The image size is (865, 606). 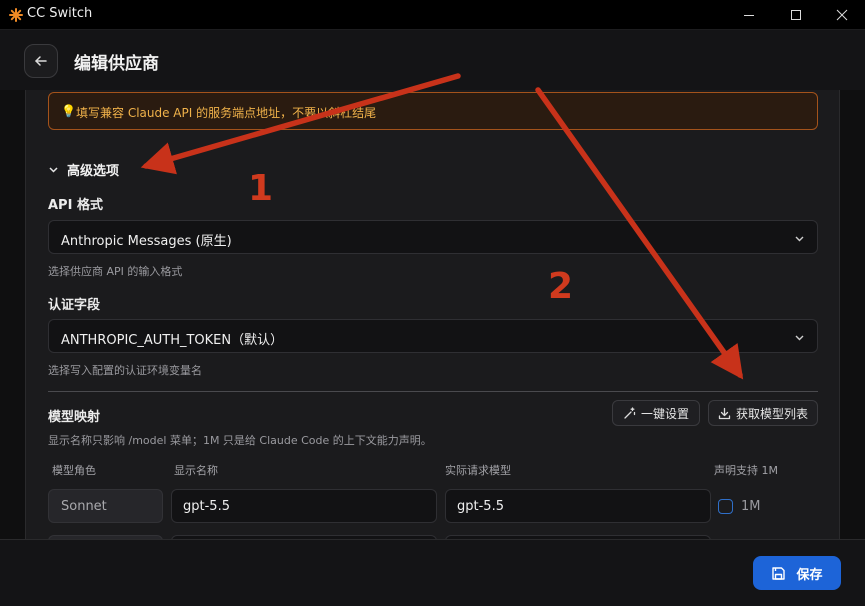 I want to click on one-m-checkbox, so click(x=725, y=506).